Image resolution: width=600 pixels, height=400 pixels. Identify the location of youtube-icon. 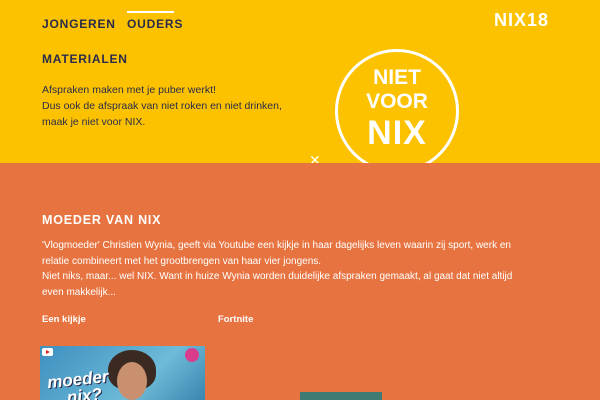
(47, 352).